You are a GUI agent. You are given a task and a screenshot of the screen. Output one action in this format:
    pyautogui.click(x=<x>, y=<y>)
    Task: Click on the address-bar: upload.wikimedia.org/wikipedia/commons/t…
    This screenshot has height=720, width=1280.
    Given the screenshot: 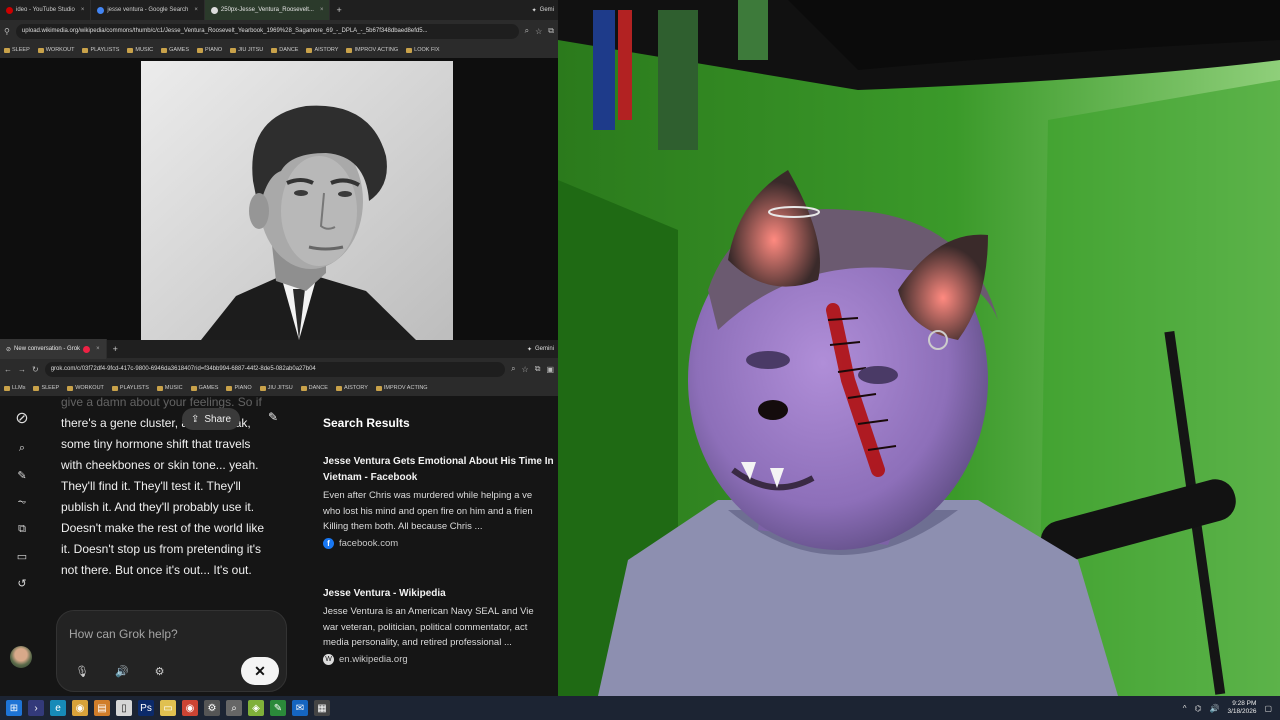 What is the action you would take?
    pyautogui.click(x=267, y=31)
    